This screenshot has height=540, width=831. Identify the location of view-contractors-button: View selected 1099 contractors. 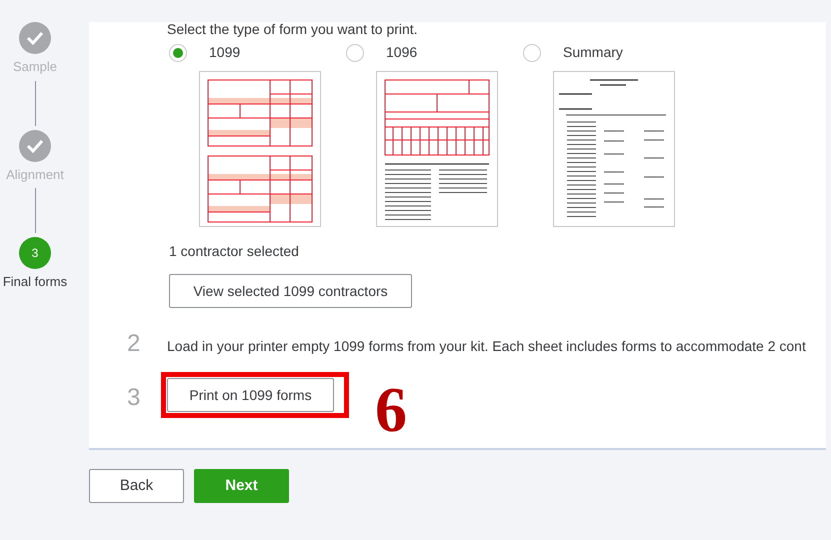
(290, 291).